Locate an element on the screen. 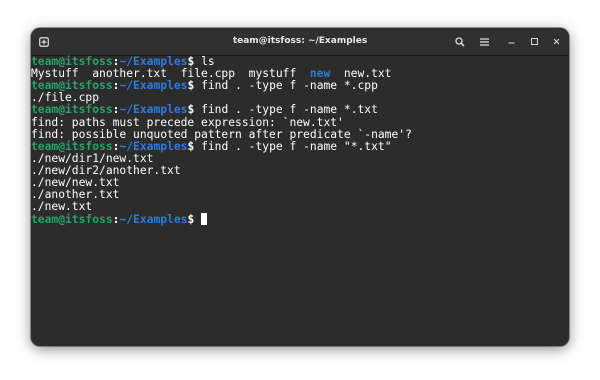 Image resolution: width=600 pixels, height=380 pixels. close-icon is located at coordinates (556, 41).